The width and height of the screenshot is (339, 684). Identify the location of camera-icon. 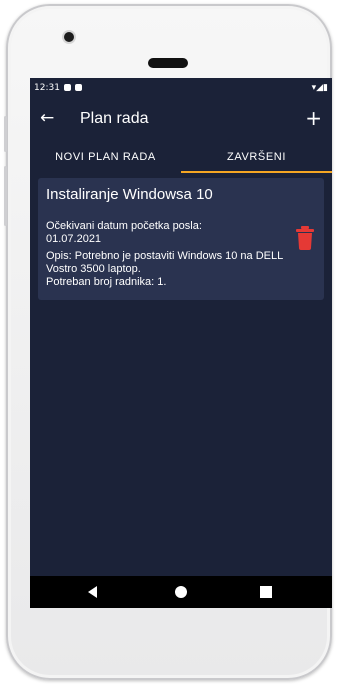
(69, 37).